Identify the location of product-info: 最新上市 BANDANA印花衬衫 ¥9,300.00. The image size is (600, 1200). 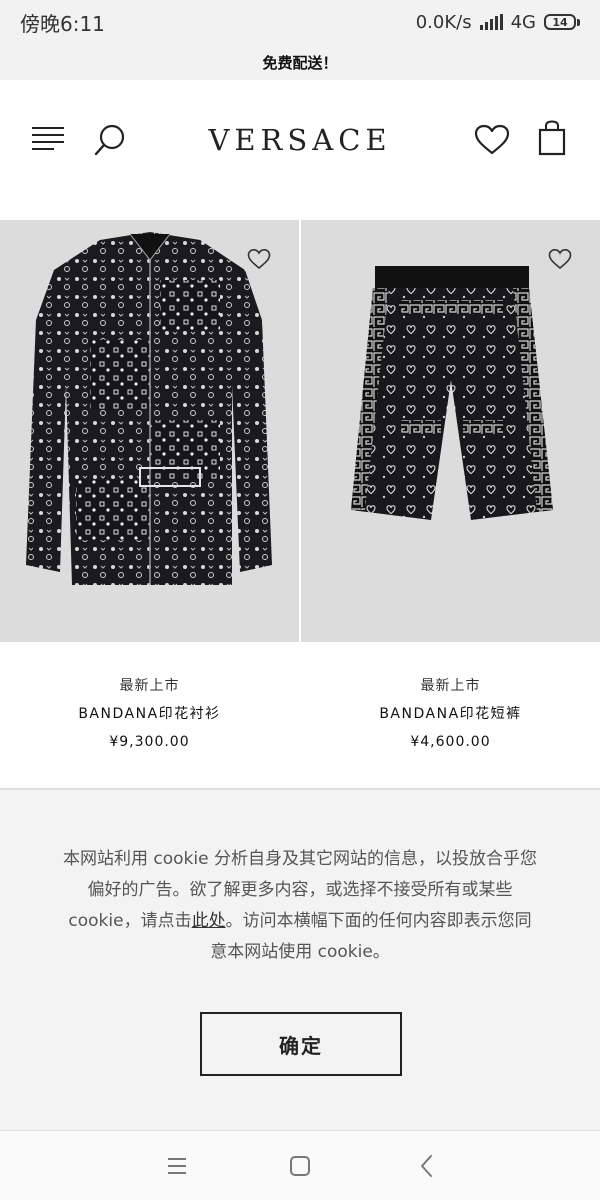
(149, 714).